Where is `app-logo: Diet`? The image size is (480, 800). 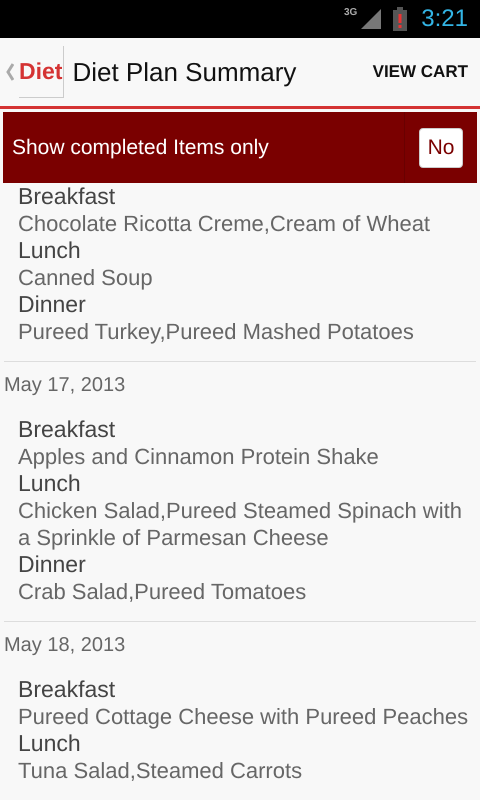 app-logo: Diet is located at coordinates (41, 72).